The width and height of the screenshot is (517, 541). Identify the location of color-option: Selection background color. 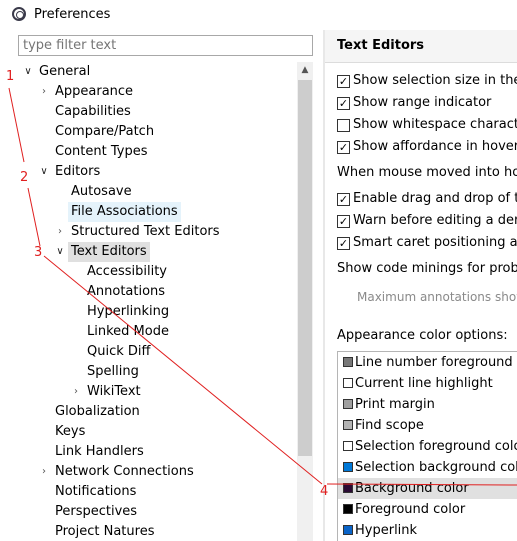
(427, 467).